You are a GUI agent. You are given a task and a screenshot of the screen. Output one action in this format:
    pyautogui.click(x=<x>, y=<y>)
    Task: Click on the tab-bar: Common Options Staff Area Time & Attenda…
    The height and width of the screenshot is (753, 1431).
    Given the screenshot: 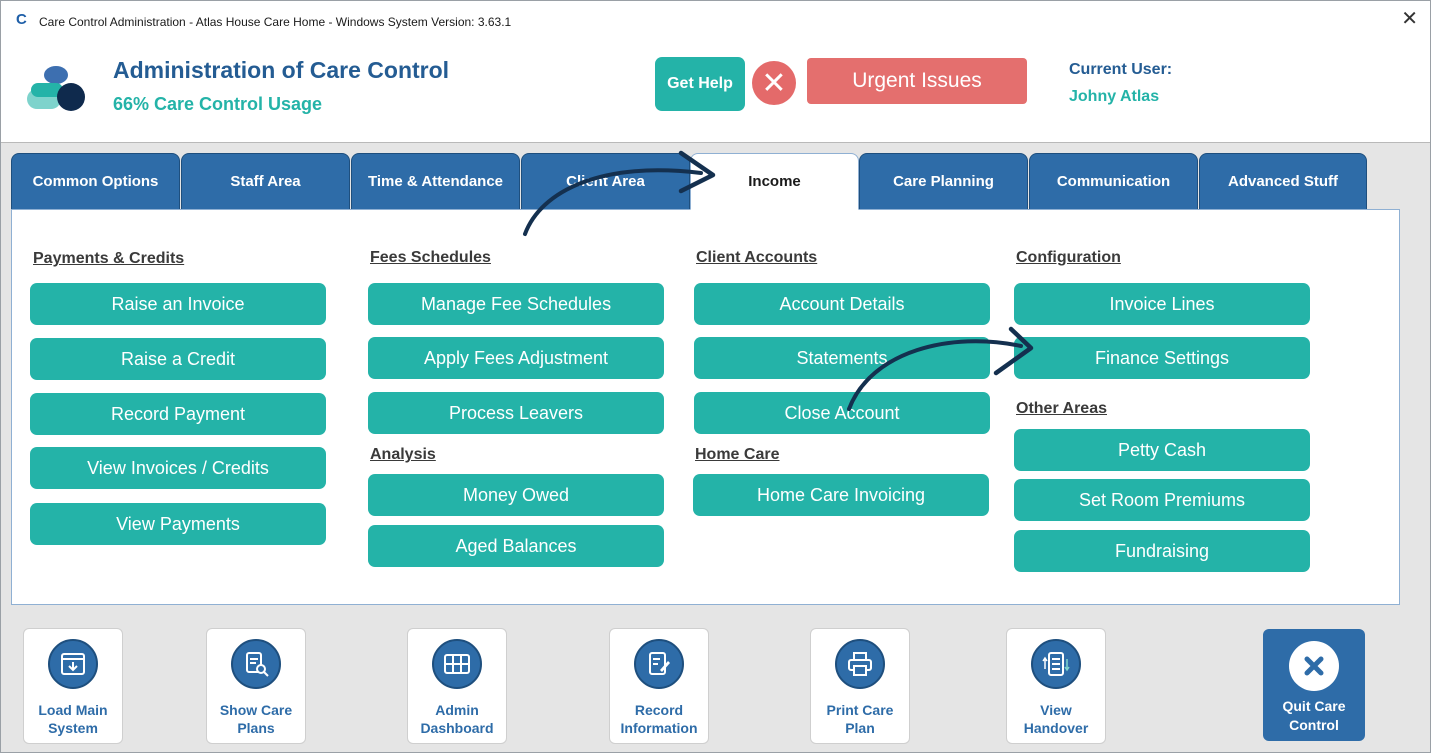 What is the action you would take?
    pyautogui.click(x=711, y=181)
    